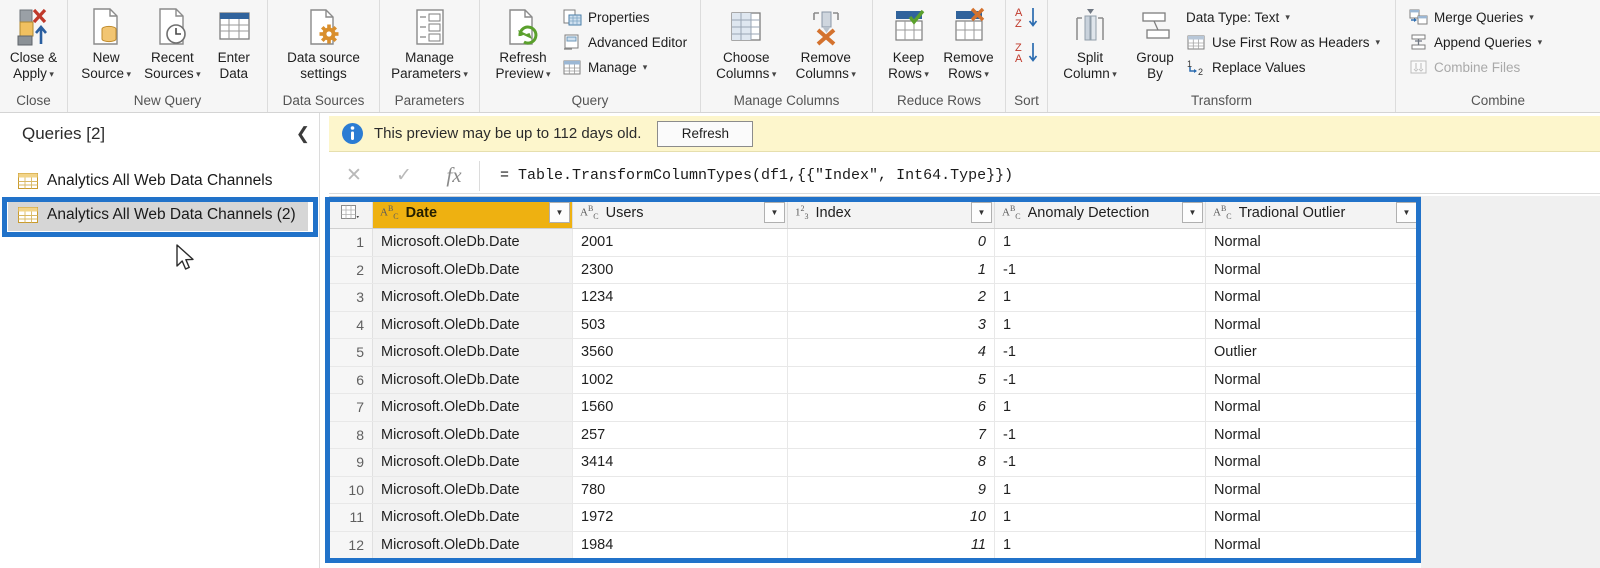  What do you see at coordinates (680, 324) in the screenshot?
I see `table-cell-users: 503` at bounding box center [680, 324].